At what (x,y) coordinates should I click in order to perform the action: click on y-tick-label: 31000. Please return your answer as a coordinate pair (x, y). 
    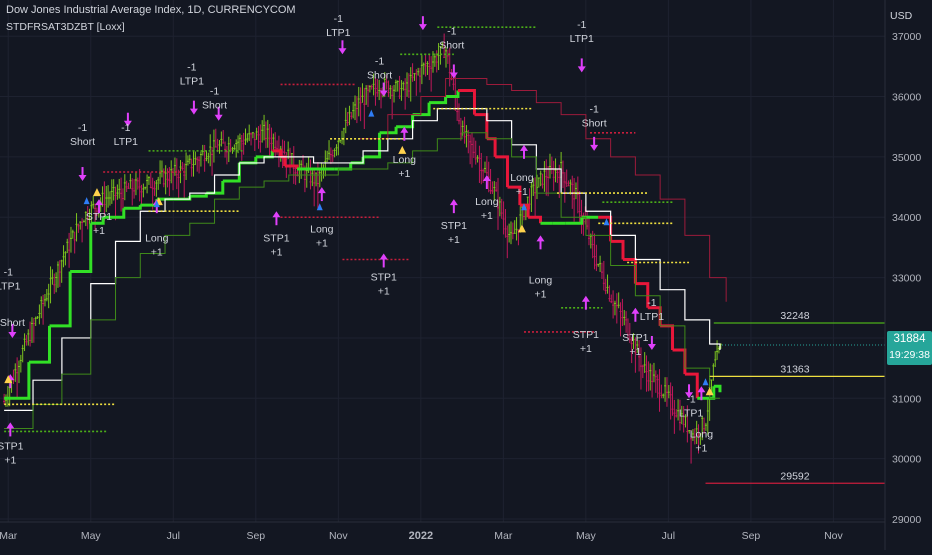
    Looking at the image, I should click on (906, 399).